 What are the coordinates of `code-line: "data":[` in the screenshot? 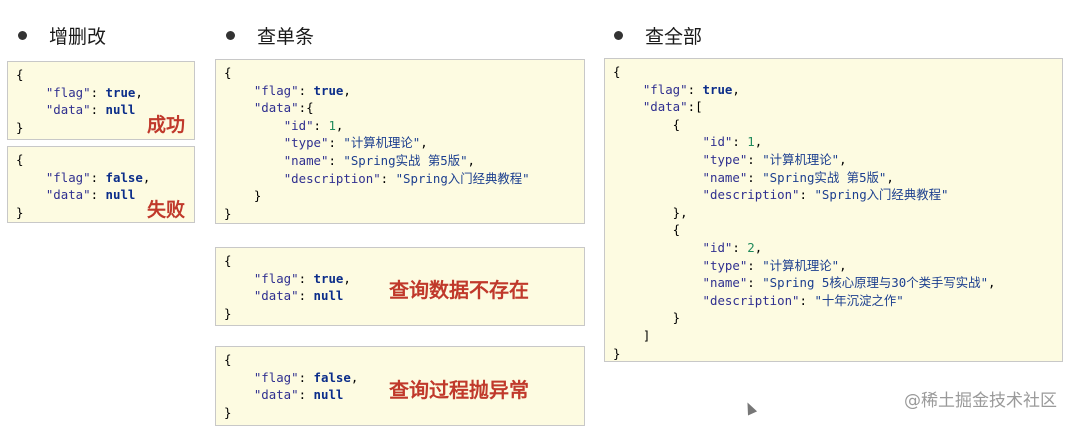 It's located at (672, 107).